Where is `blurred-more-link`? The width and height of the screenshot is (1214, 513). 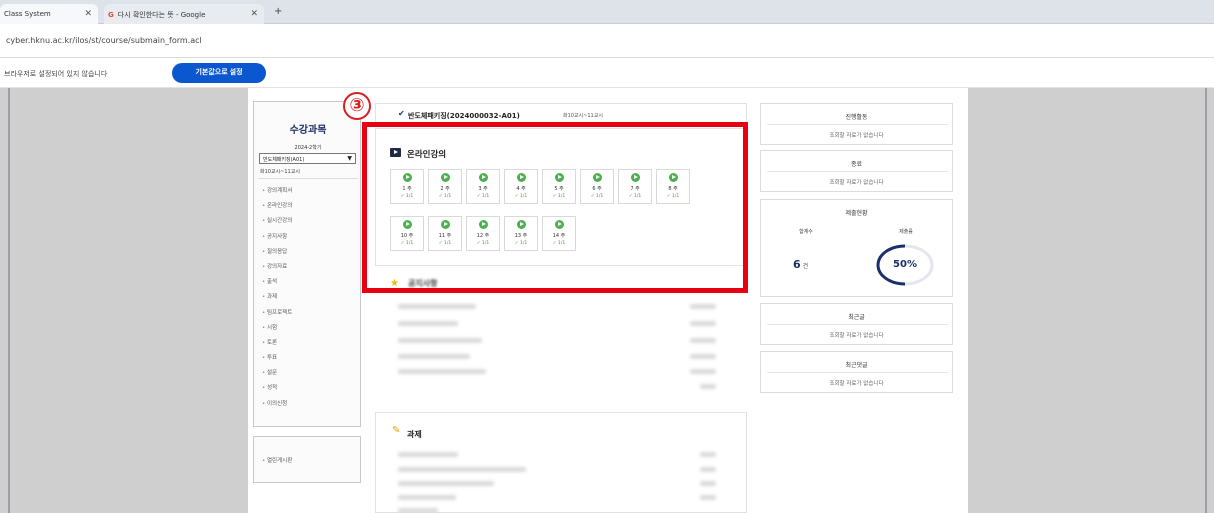
blurred-more-link is located at coordinates (708, 386).